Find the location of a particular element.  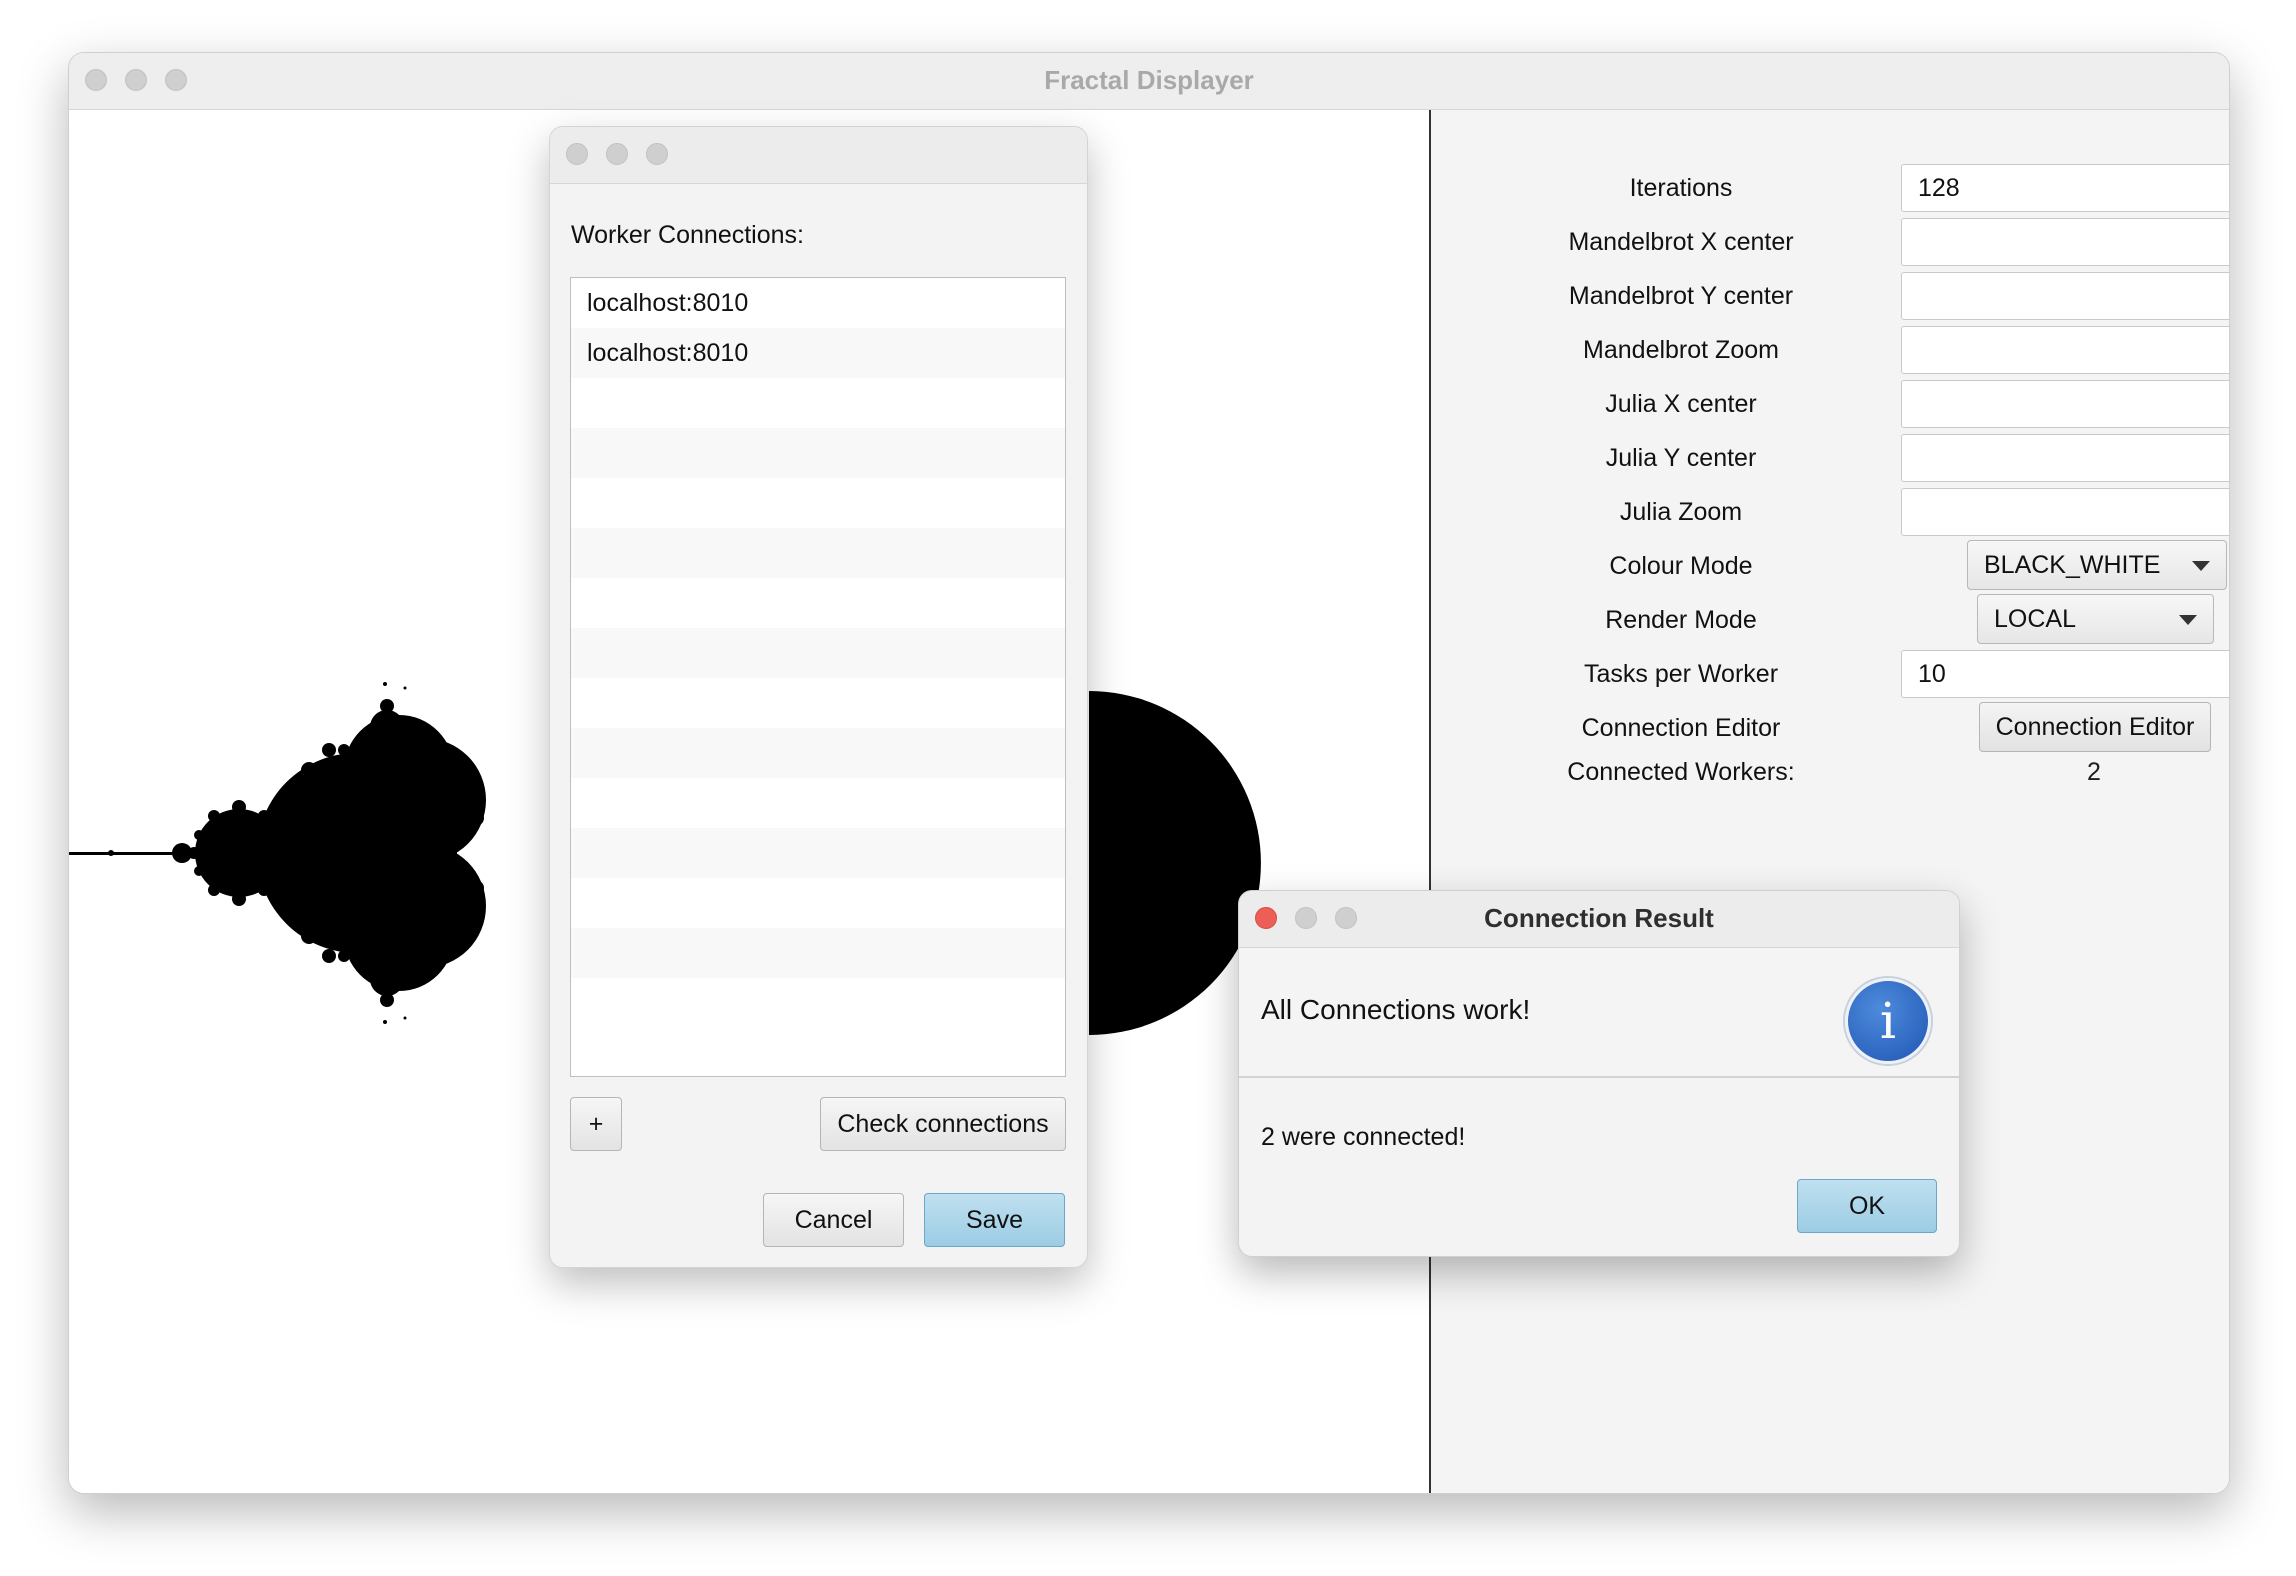

worker-dialog-titlebar is located at coordinates (818, 155).